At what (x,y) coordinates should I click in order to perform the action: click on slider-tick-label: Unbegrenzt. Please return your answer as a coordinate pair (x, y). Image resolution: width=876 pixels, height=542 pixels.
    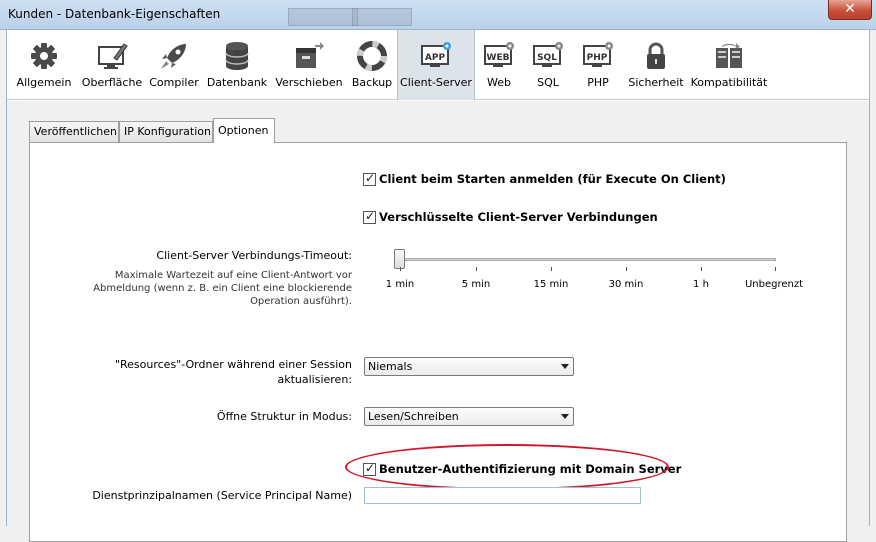
    Looking at the image, I should click on (774, 284).